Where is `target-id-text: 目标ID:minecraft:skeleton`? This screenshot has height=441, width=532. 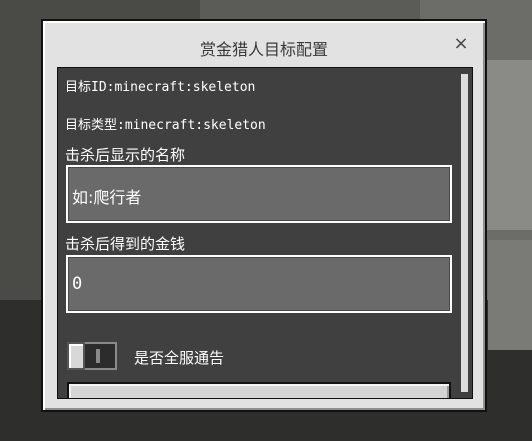 target-id-text: 目标ID:minecraft:skeleton is located at coordinates (160, 87).